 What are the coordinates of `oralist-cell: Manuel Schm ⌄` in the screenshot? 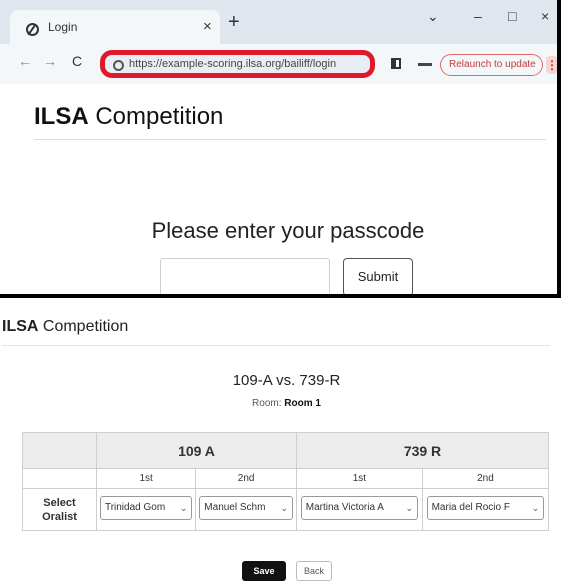 It's located at (246, 509).